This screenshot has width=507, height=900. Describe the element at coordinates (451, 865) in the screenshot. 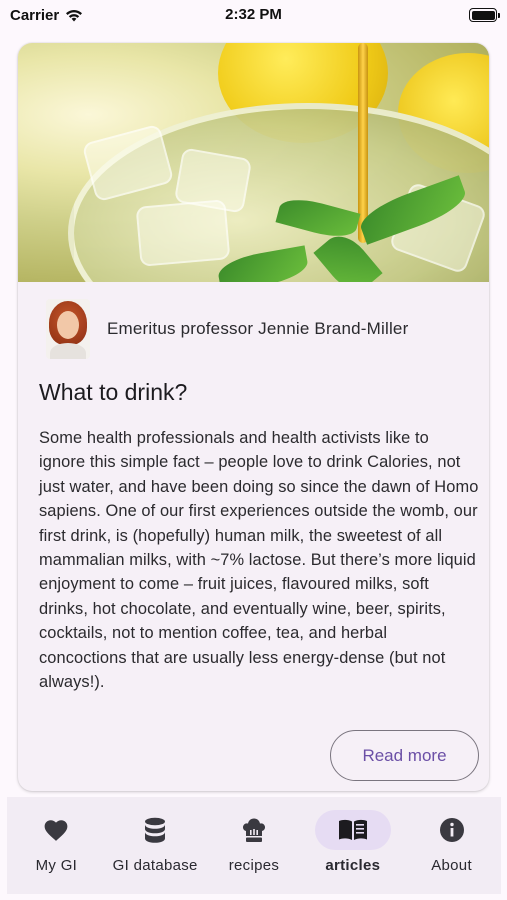

I see `tab-label: About` at that location.